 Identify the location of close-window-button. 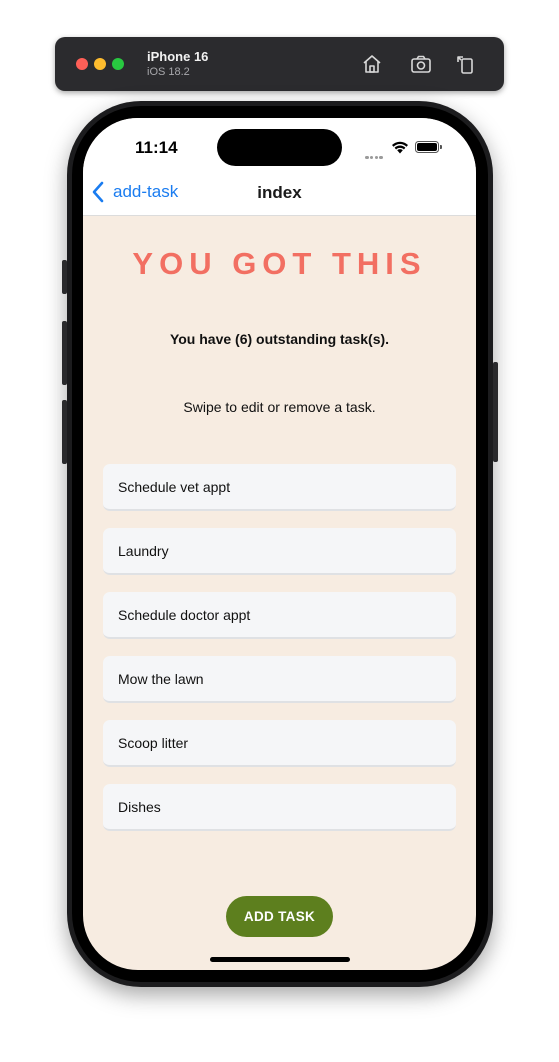
(82, 64).